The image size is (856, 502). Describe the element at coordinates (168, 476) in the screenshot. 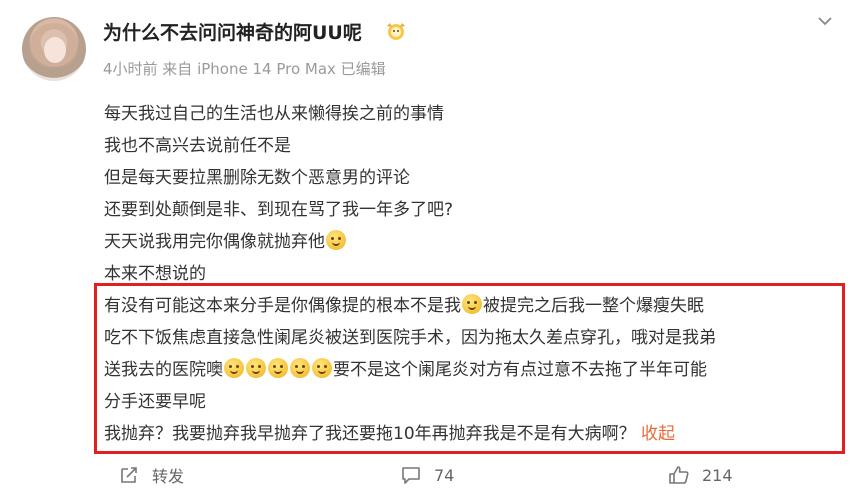

I see `repost-label: 转发` at that location.